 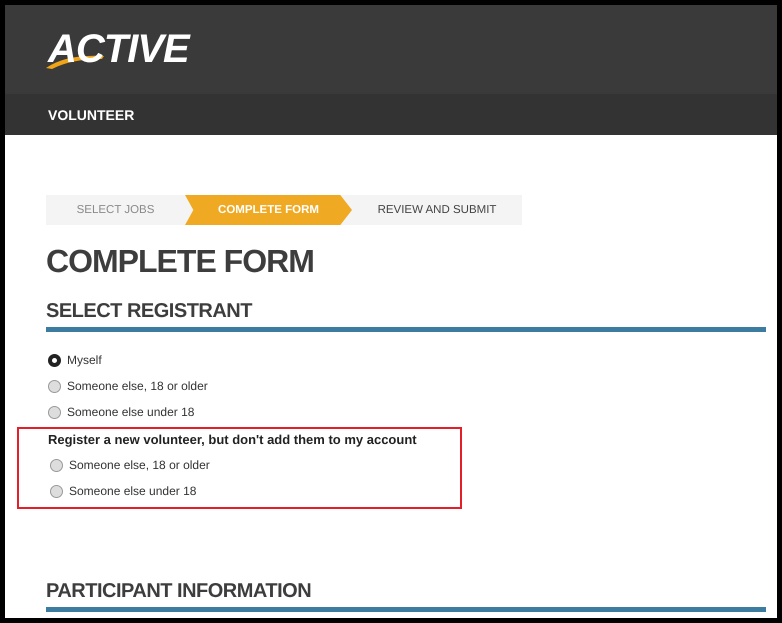 What do you see at coordinates (180, 261) in the screenshot?
I see `page-title: COMPLETE FORM` at bounding box center [180, 261].